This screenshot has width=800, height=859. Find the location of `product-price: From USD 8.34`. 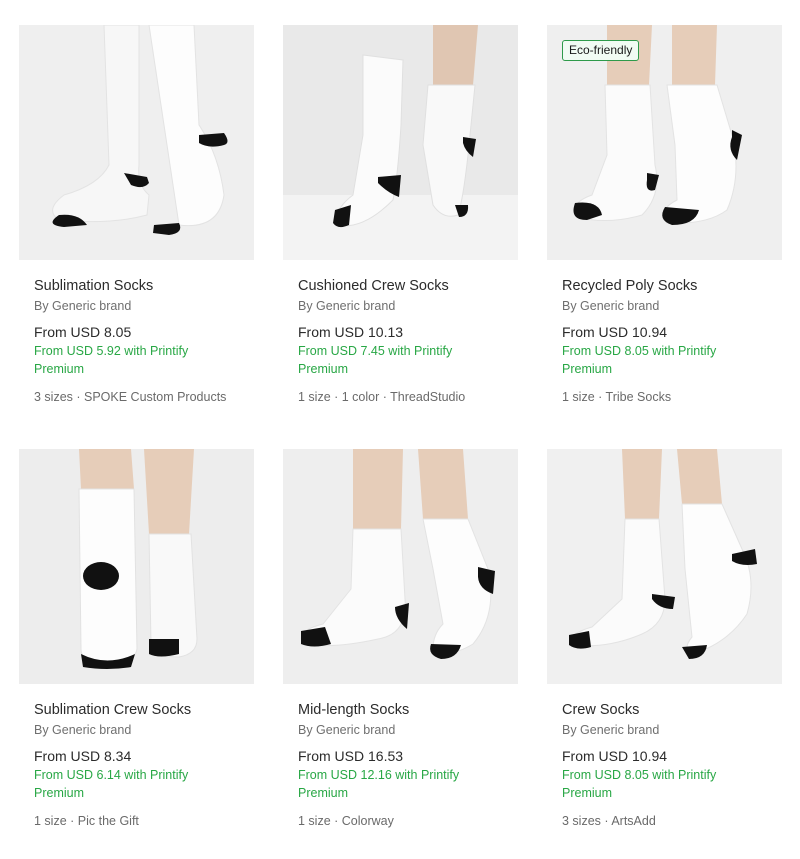

product-price: From USD 8.34 is located at coordinates (83, 756).